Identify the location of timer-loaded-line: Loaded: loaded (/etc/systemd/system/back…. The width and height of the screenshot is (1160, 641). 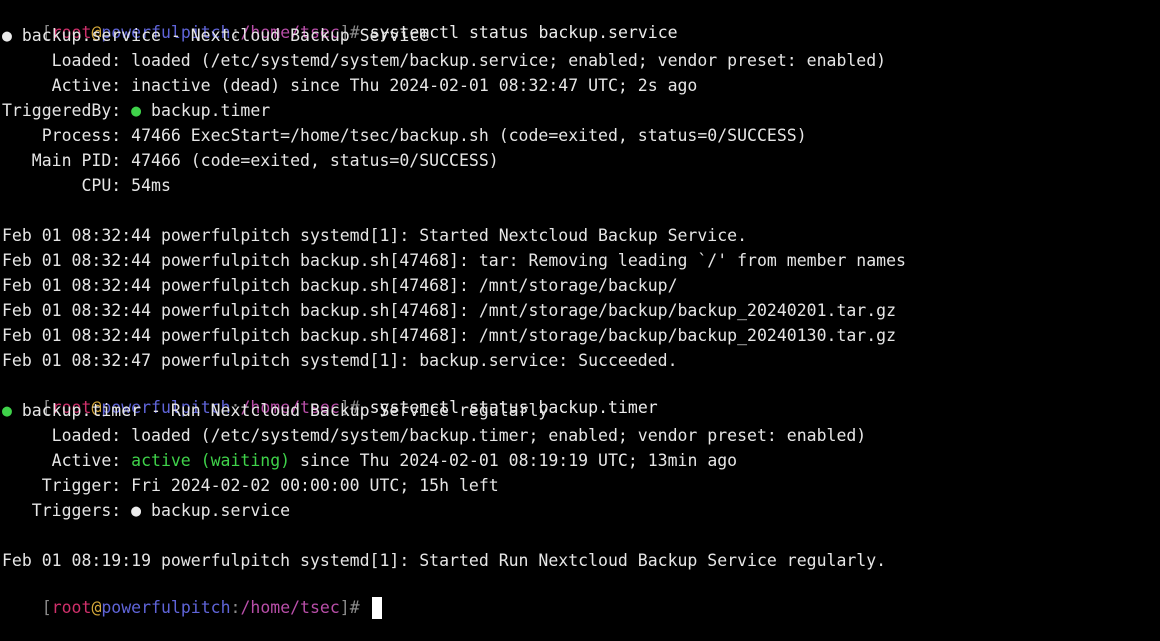
(434, 435).